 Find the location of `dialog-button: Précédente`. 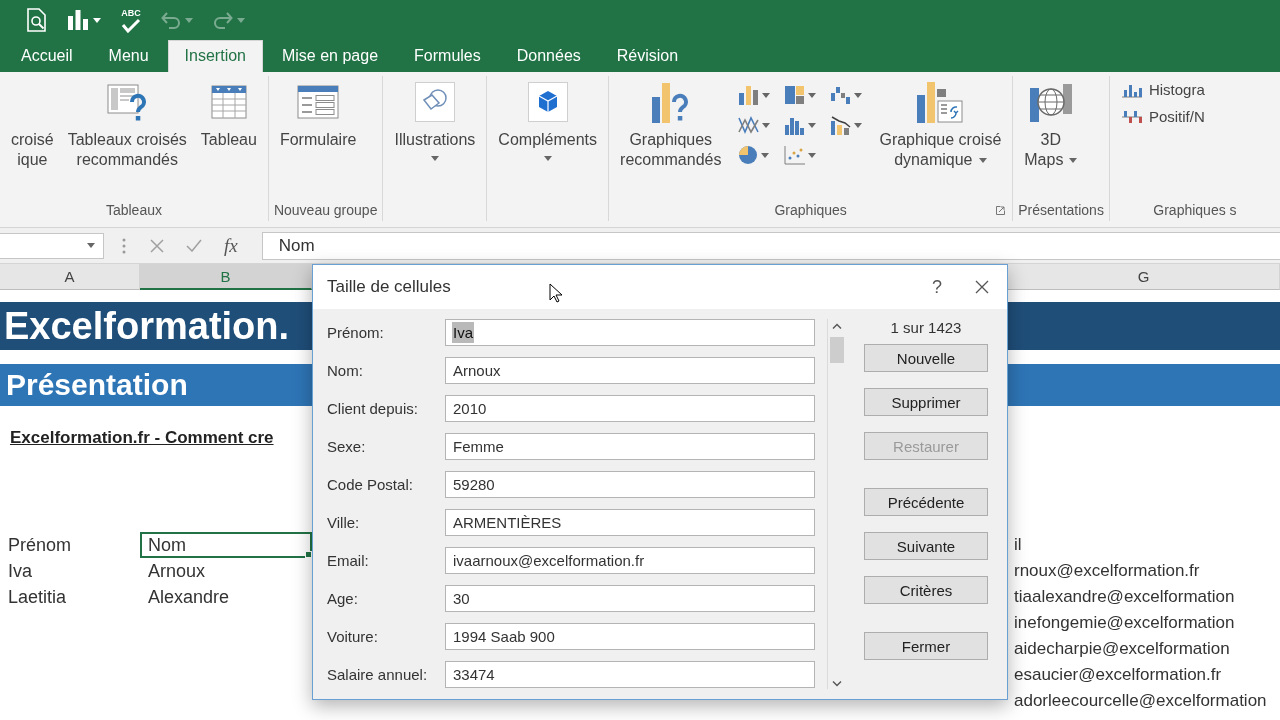

dialog-button: Précédente is located at coordinates (926, 502).